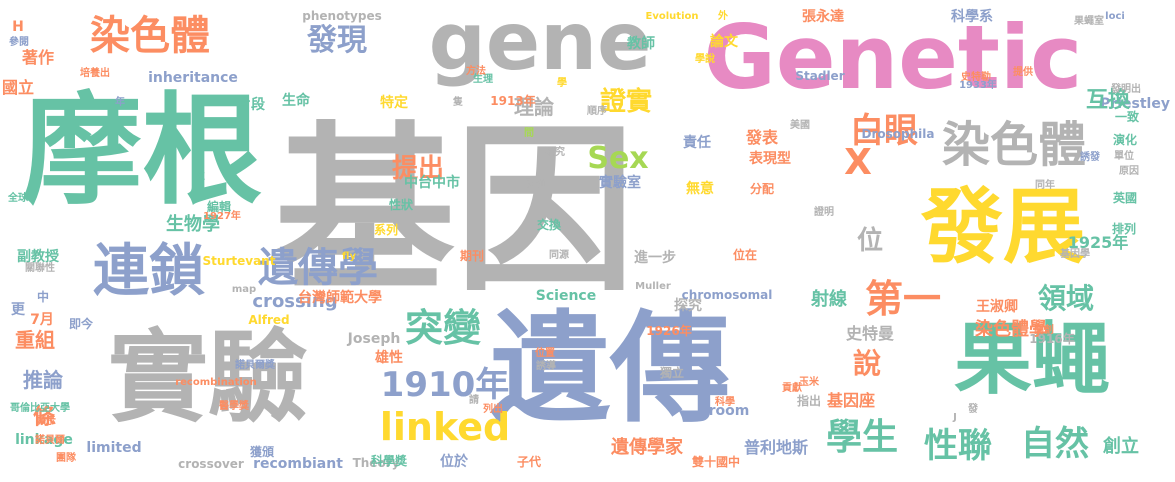 The width and height of the screenshot is (1175, 482). What do you see at coordinates (978, 85) in the screenshot?
I see `word-130: 1933年` at bounding box center [978, 85].